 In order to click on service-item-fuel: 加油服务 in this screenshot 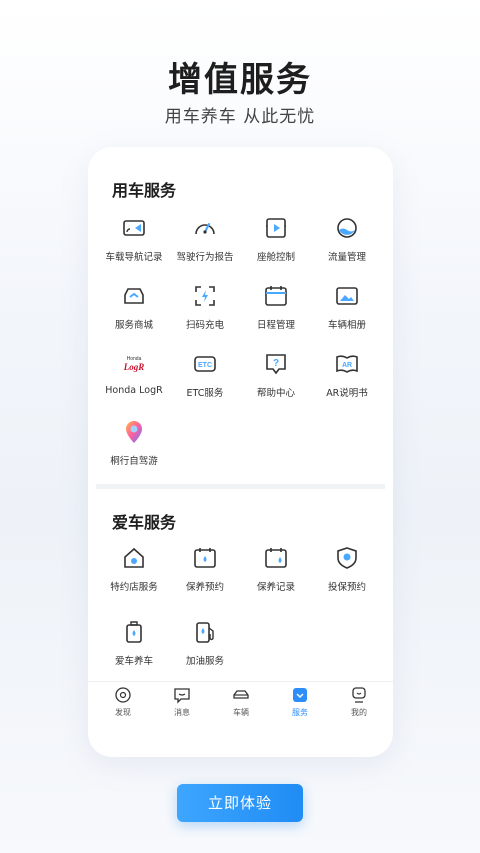, I will do `click(205, 643)`.